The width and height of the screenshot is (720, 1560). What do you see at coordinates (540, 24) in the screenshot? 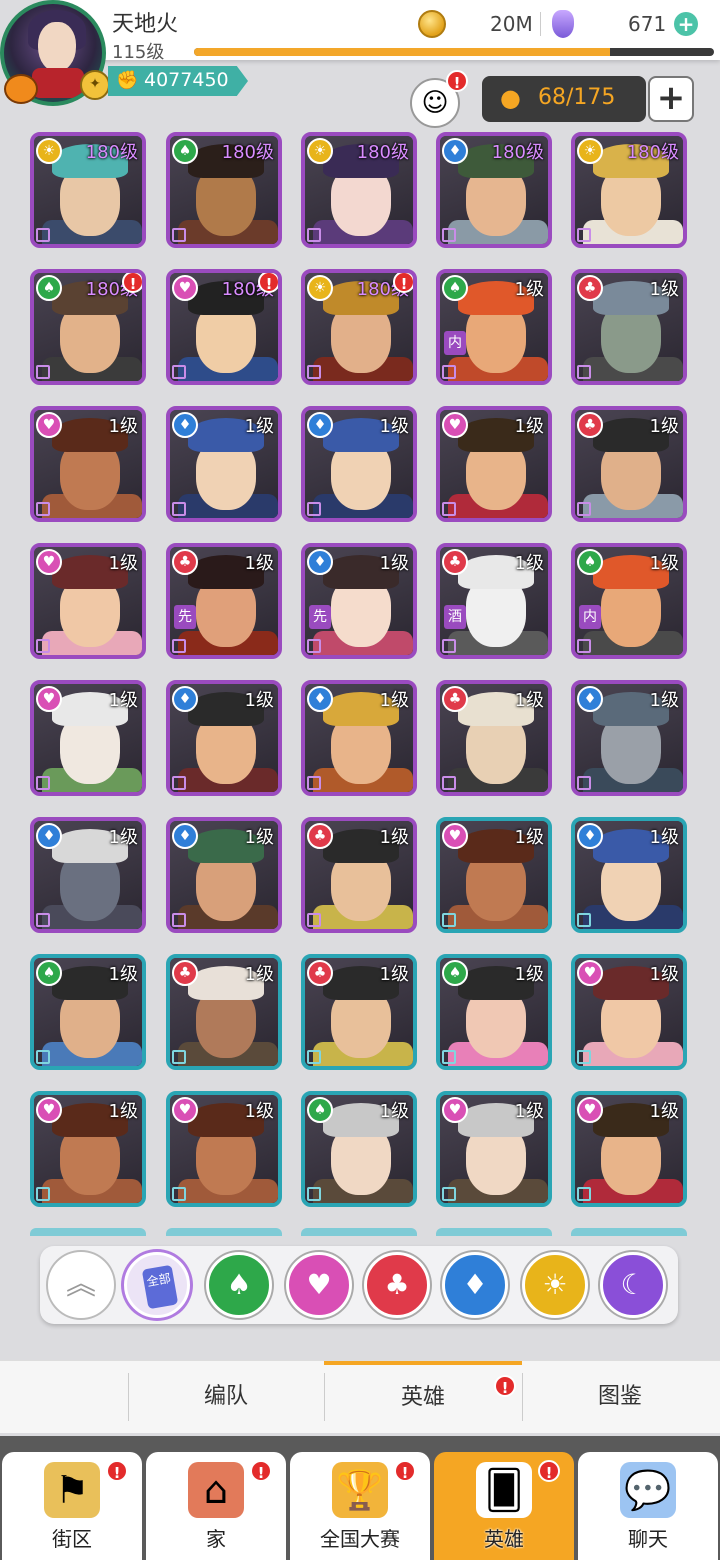
I see `resource-divider` at bounding box center [540, 24].